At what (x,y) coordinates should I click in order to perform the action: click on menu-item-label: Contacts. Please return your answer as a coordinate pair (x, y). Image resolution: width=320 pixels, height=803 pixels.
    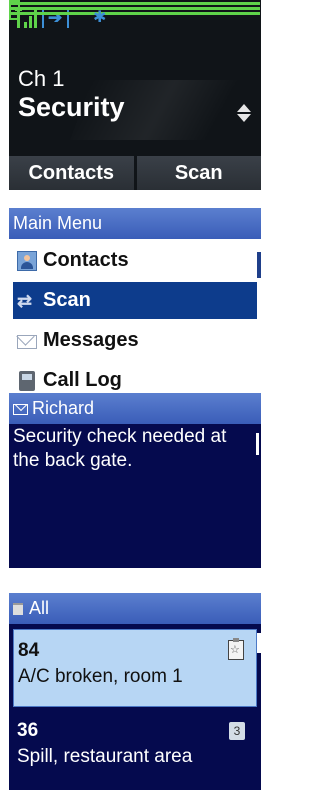
    Looking at the image, I should click on (86, 260).